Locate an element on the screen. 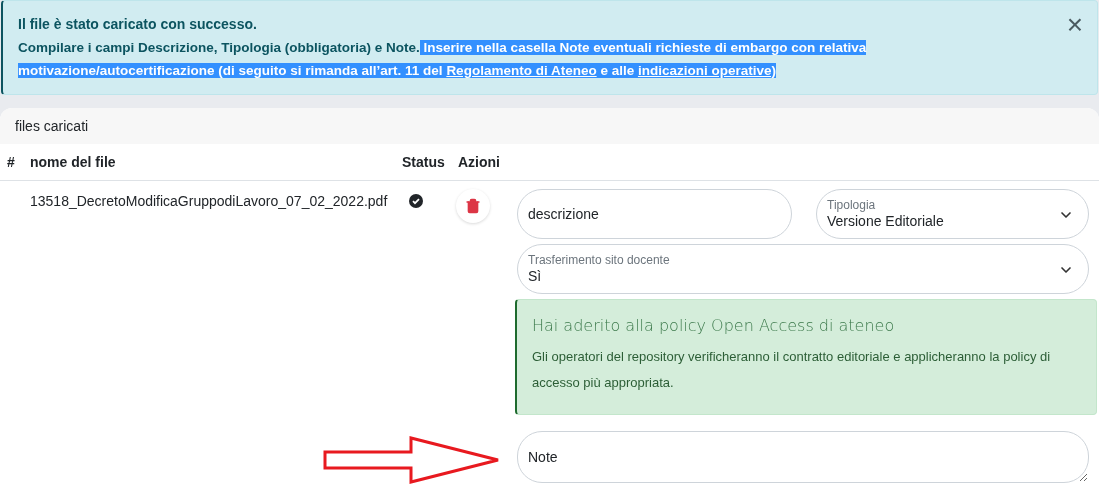  policy-text: Gli operatori del repository verificheranno il contratto editoriale e applicheranno la policy di accesso più appropriata. is located at coordinates (792, 370).